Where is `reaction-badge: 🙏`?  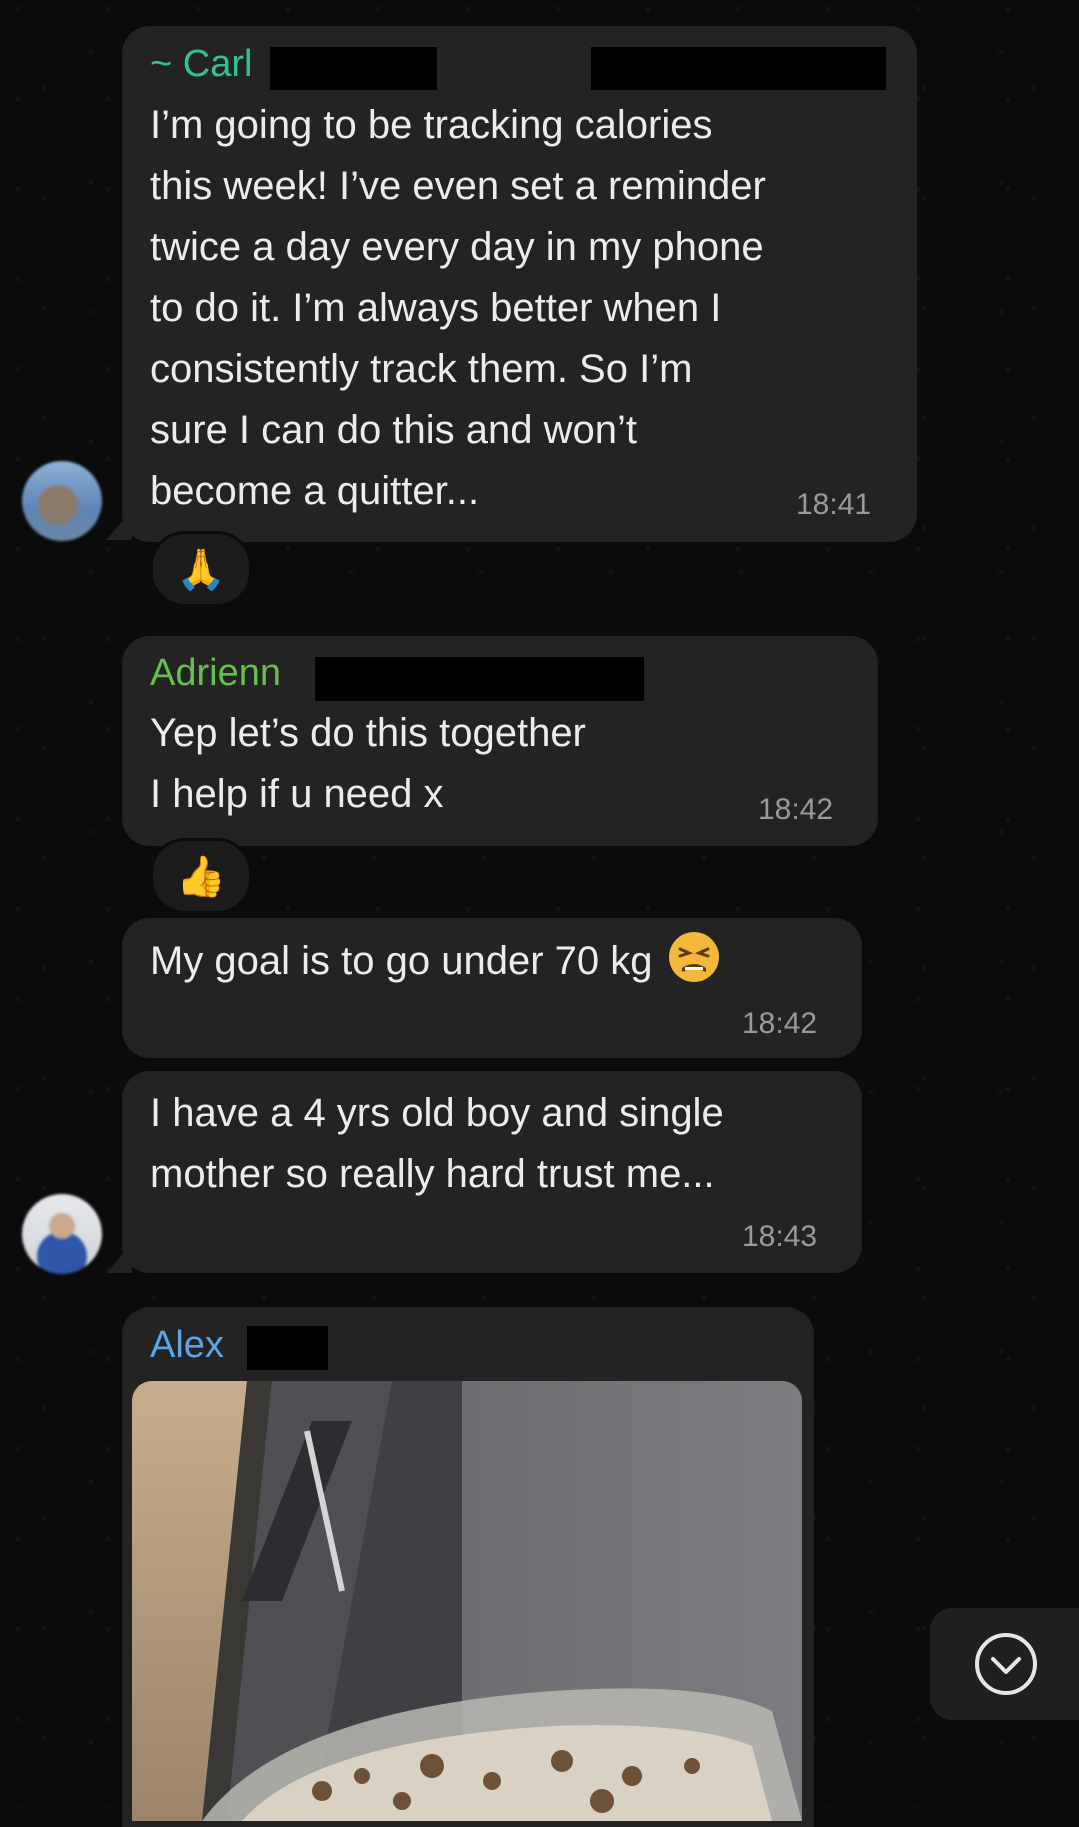 reaction-badge: 🙏 is located at coordinates (201, 569).